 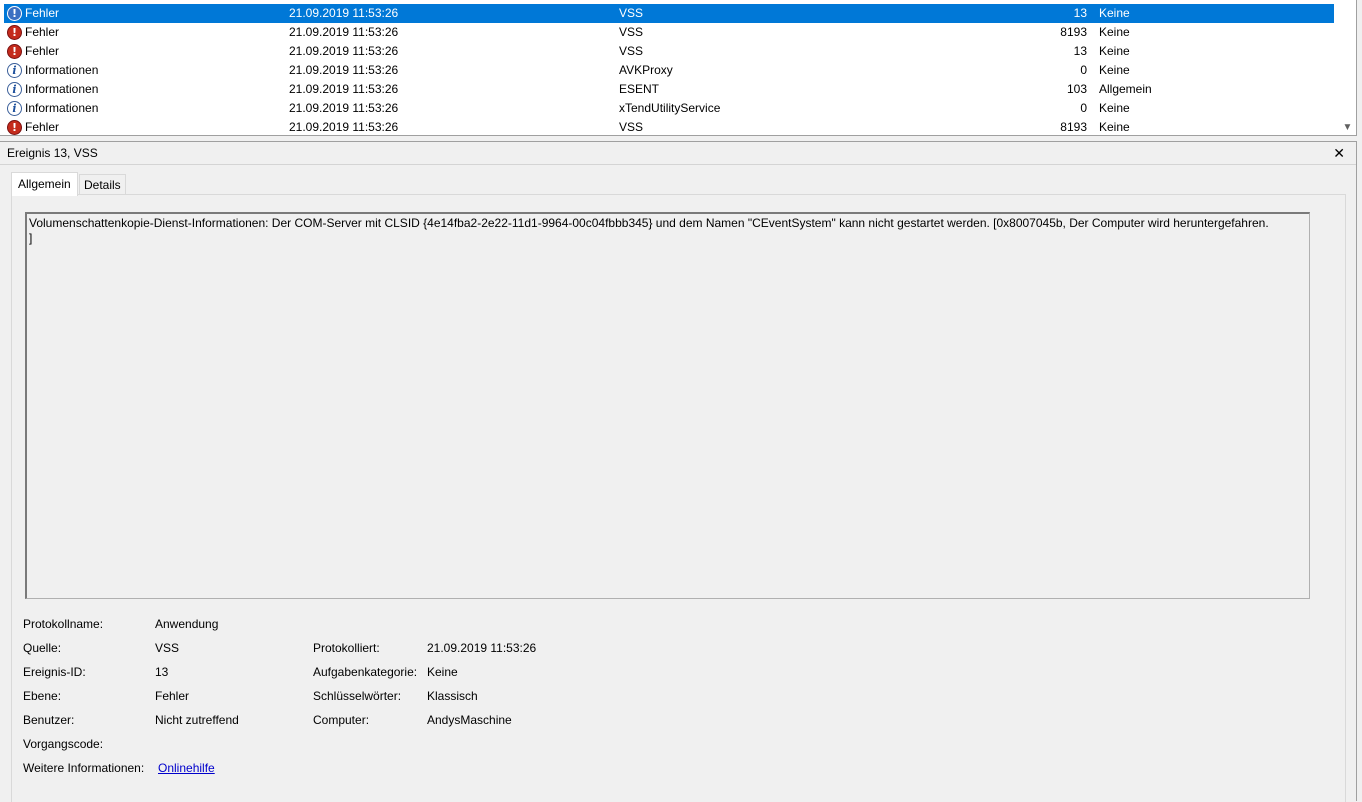 What do you see at coordinates (63, 744) in the screenshot?
I see `opcode-label: Vorgangscode:` at bounding box center [63, 744].